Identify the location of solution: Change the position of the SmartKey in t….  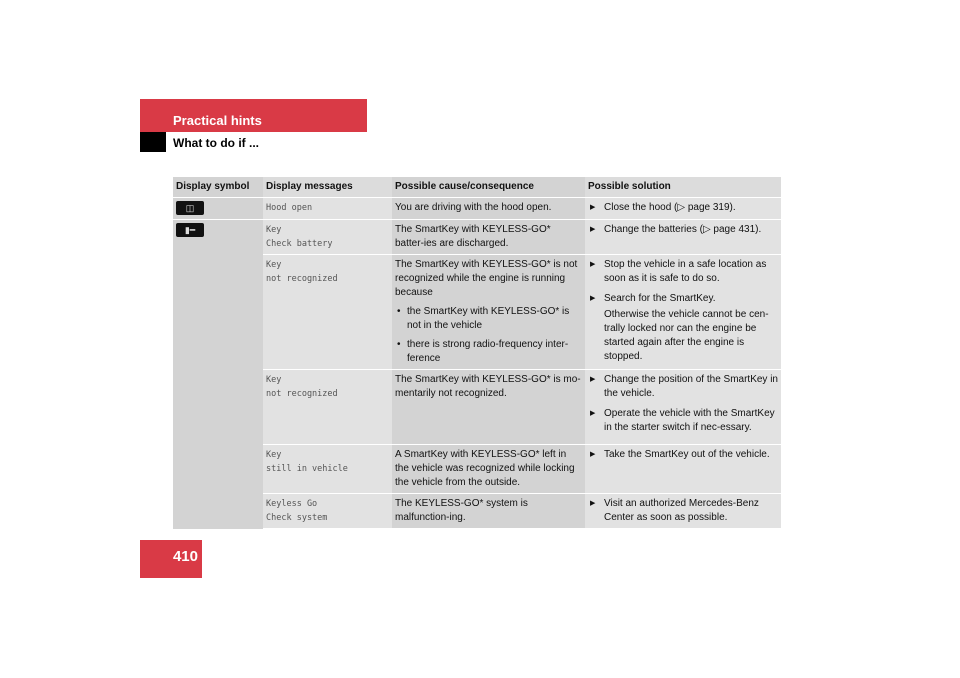
(683, 387).